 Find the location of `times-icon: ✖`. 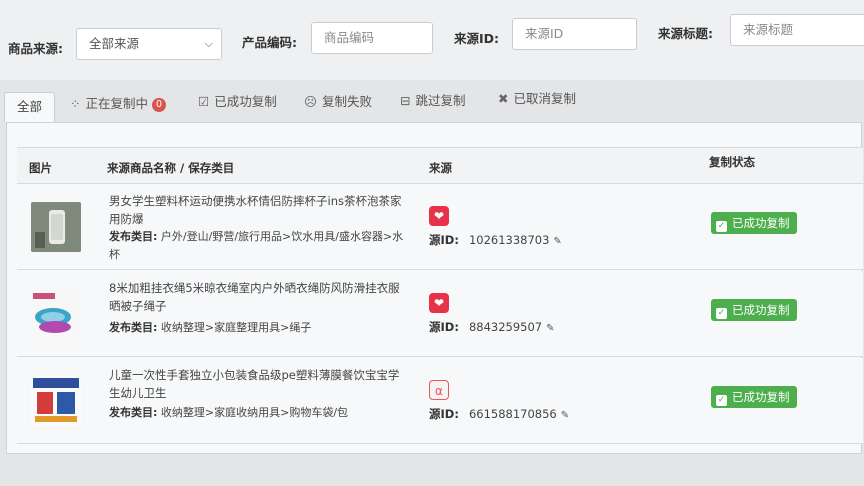

times-icon: ✖ is located at coordinates (503, 98).